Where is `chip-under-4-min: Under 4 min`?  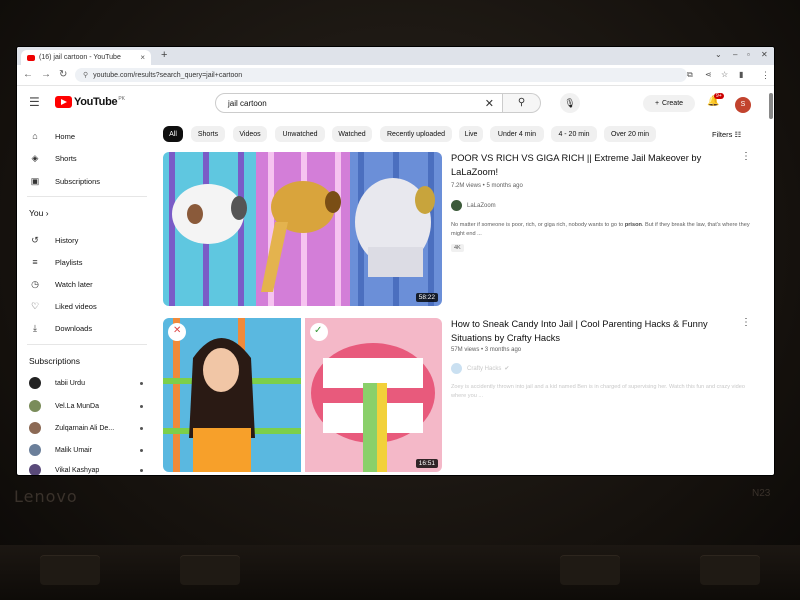 chip-under-4-min: Under 4 min is located at coordinates (517, 134).